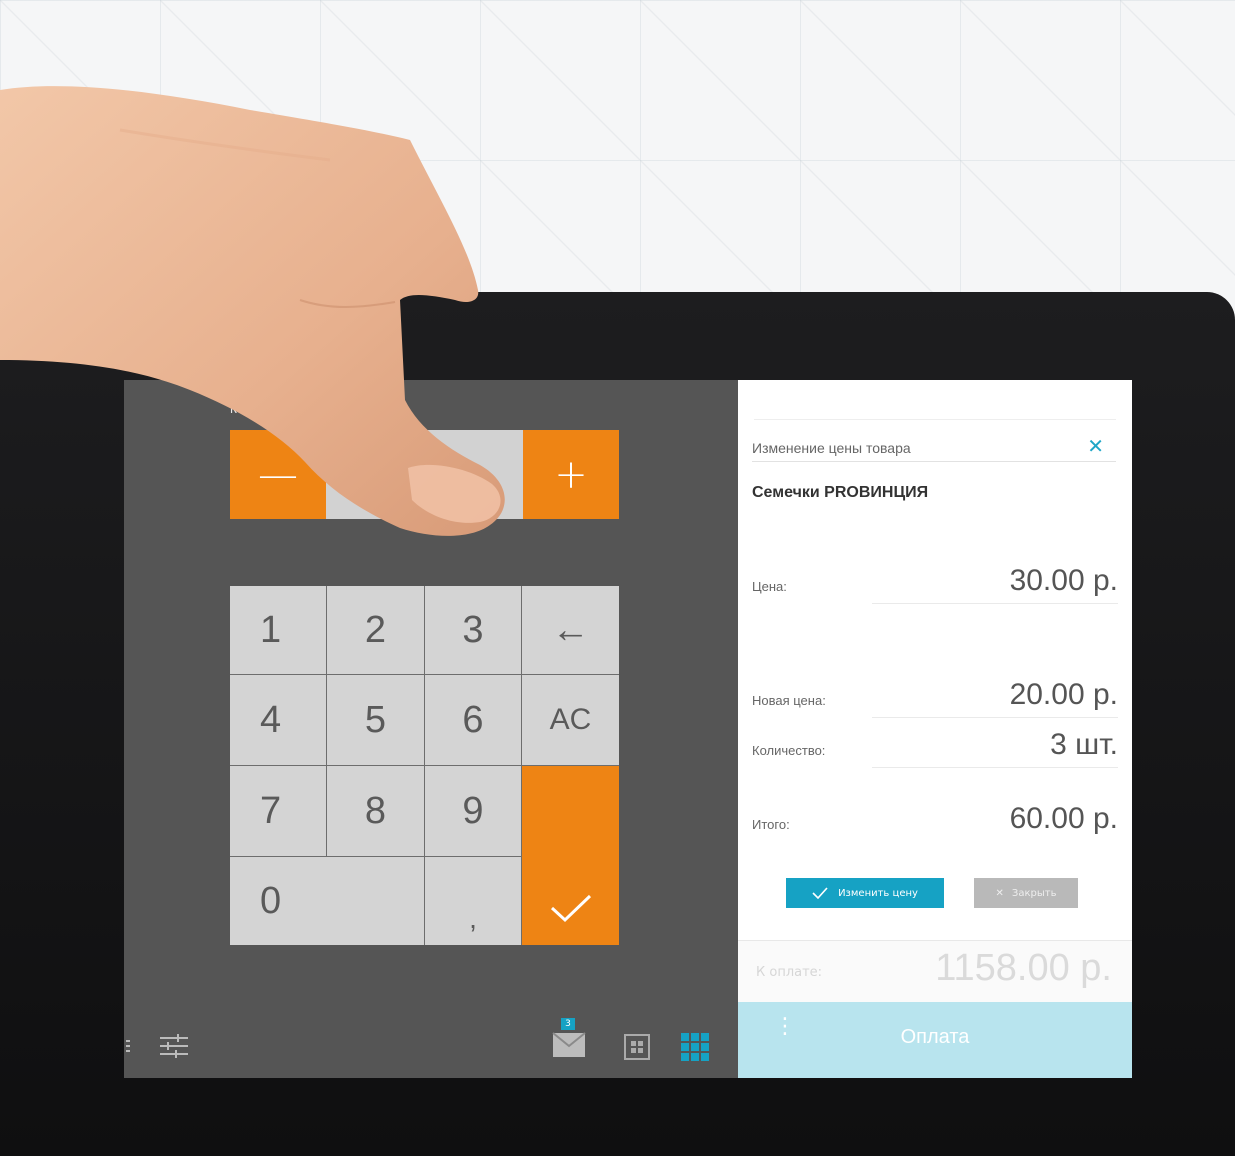  I want to click on mail-button: 3, so click(569, 1040).